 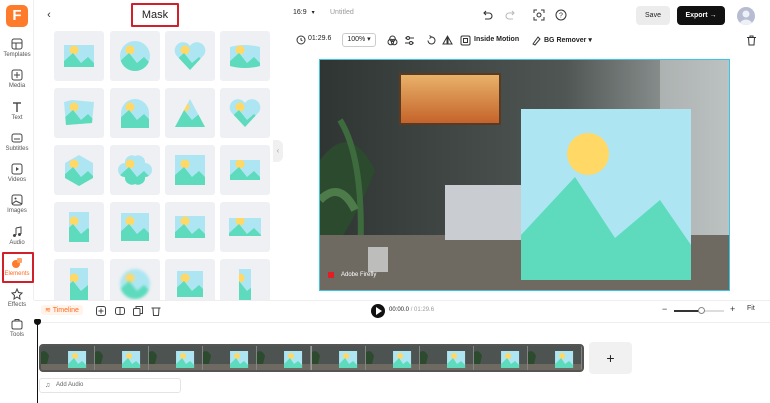 I want to click on mask-tile-circle, so click(x=135, y=56).